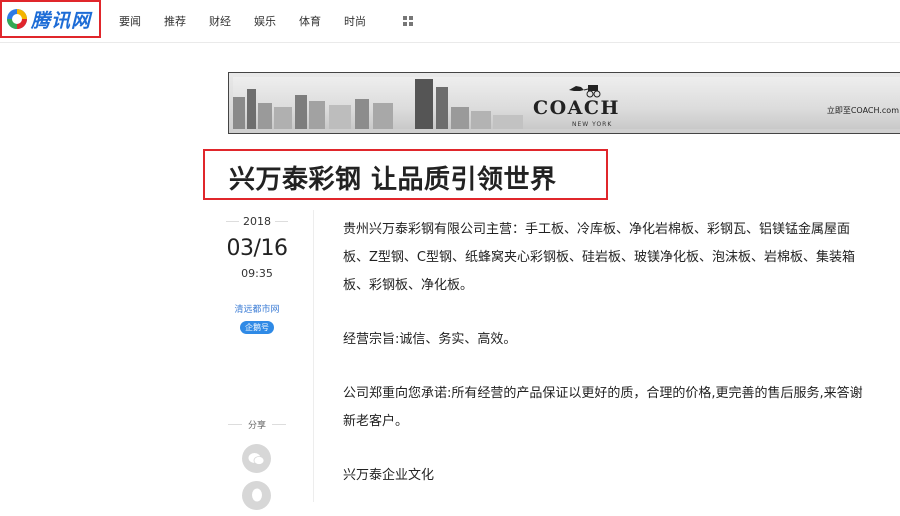 This screenshot has width=900, height=516. I want to click on site-logo: 腾讯网, so click(50, 19).